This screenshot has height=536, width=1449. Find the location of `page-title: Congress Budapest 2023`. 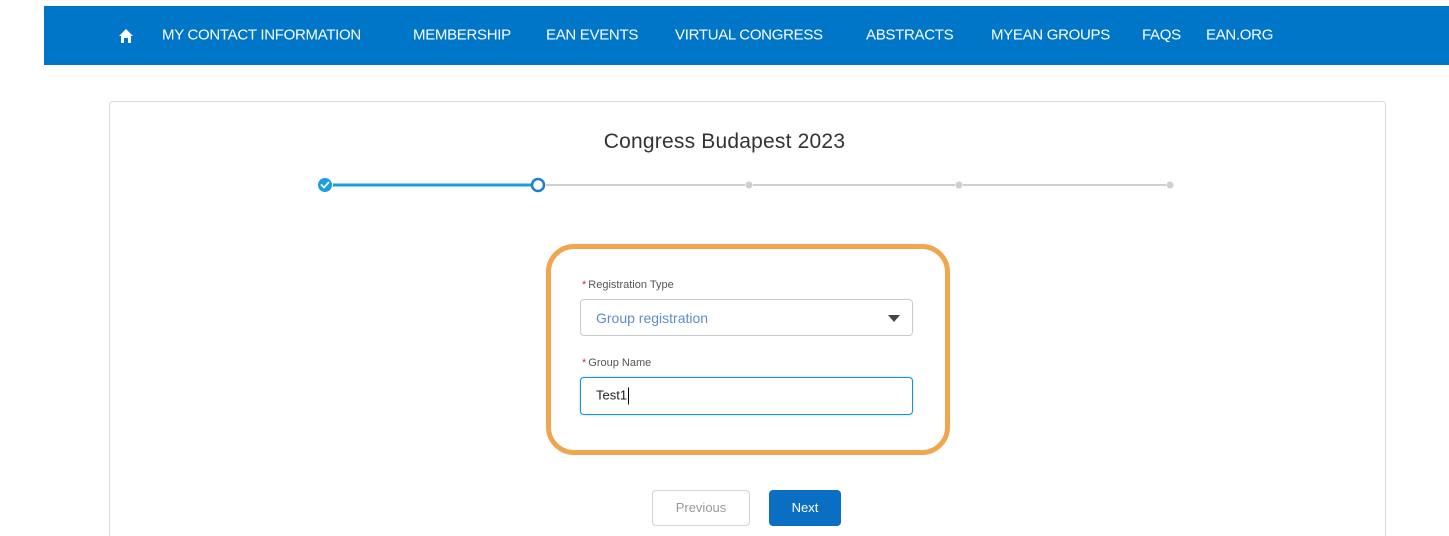

page-title: Congress Budapest 2023 is located at coordinates (724, 141).